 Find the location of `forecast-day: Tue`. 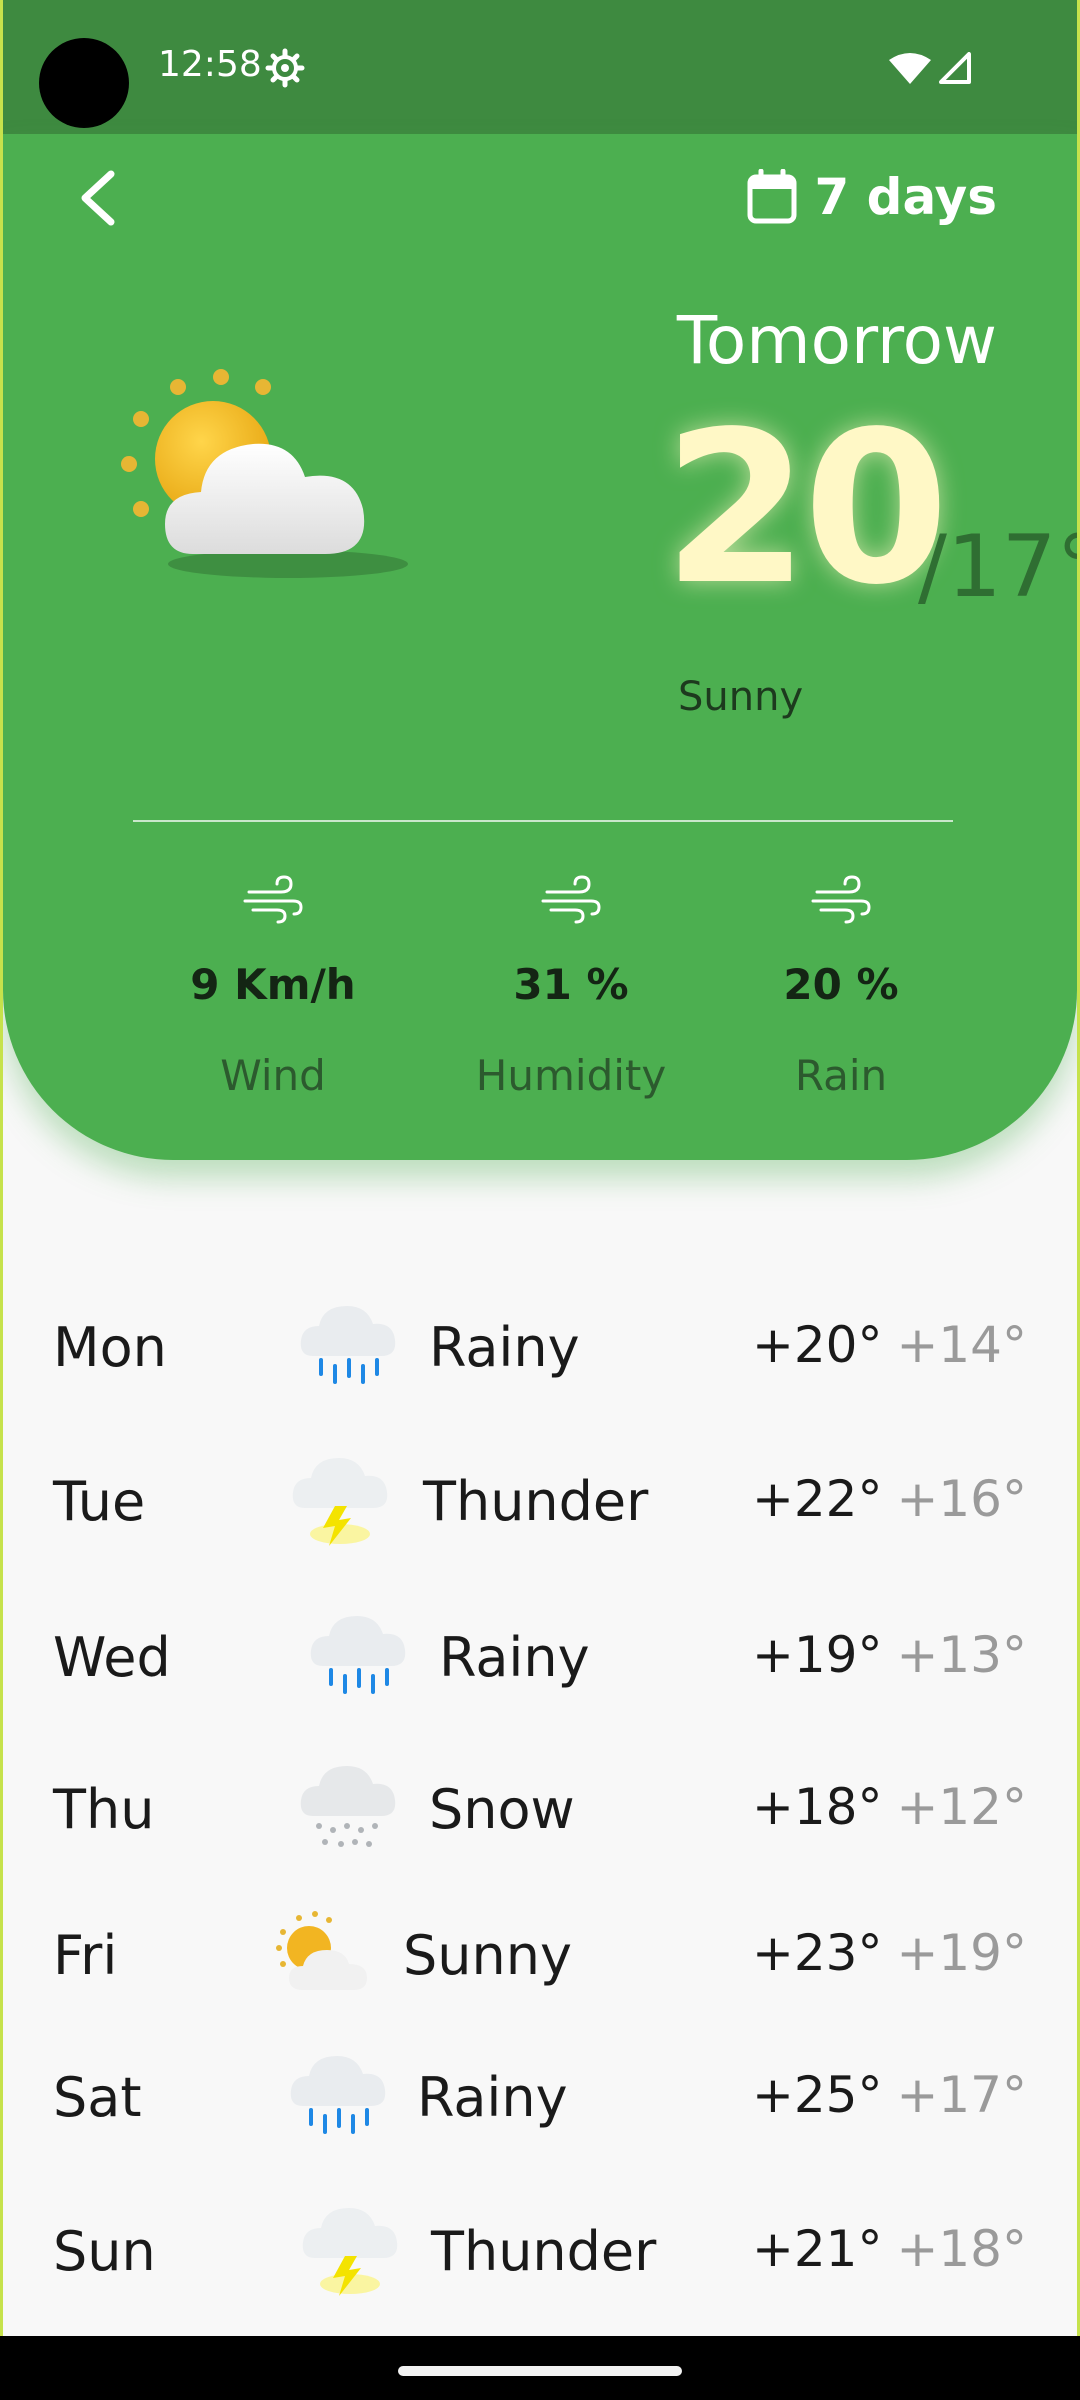

forecast-day: Tue is located at coordinates (99, 1501).